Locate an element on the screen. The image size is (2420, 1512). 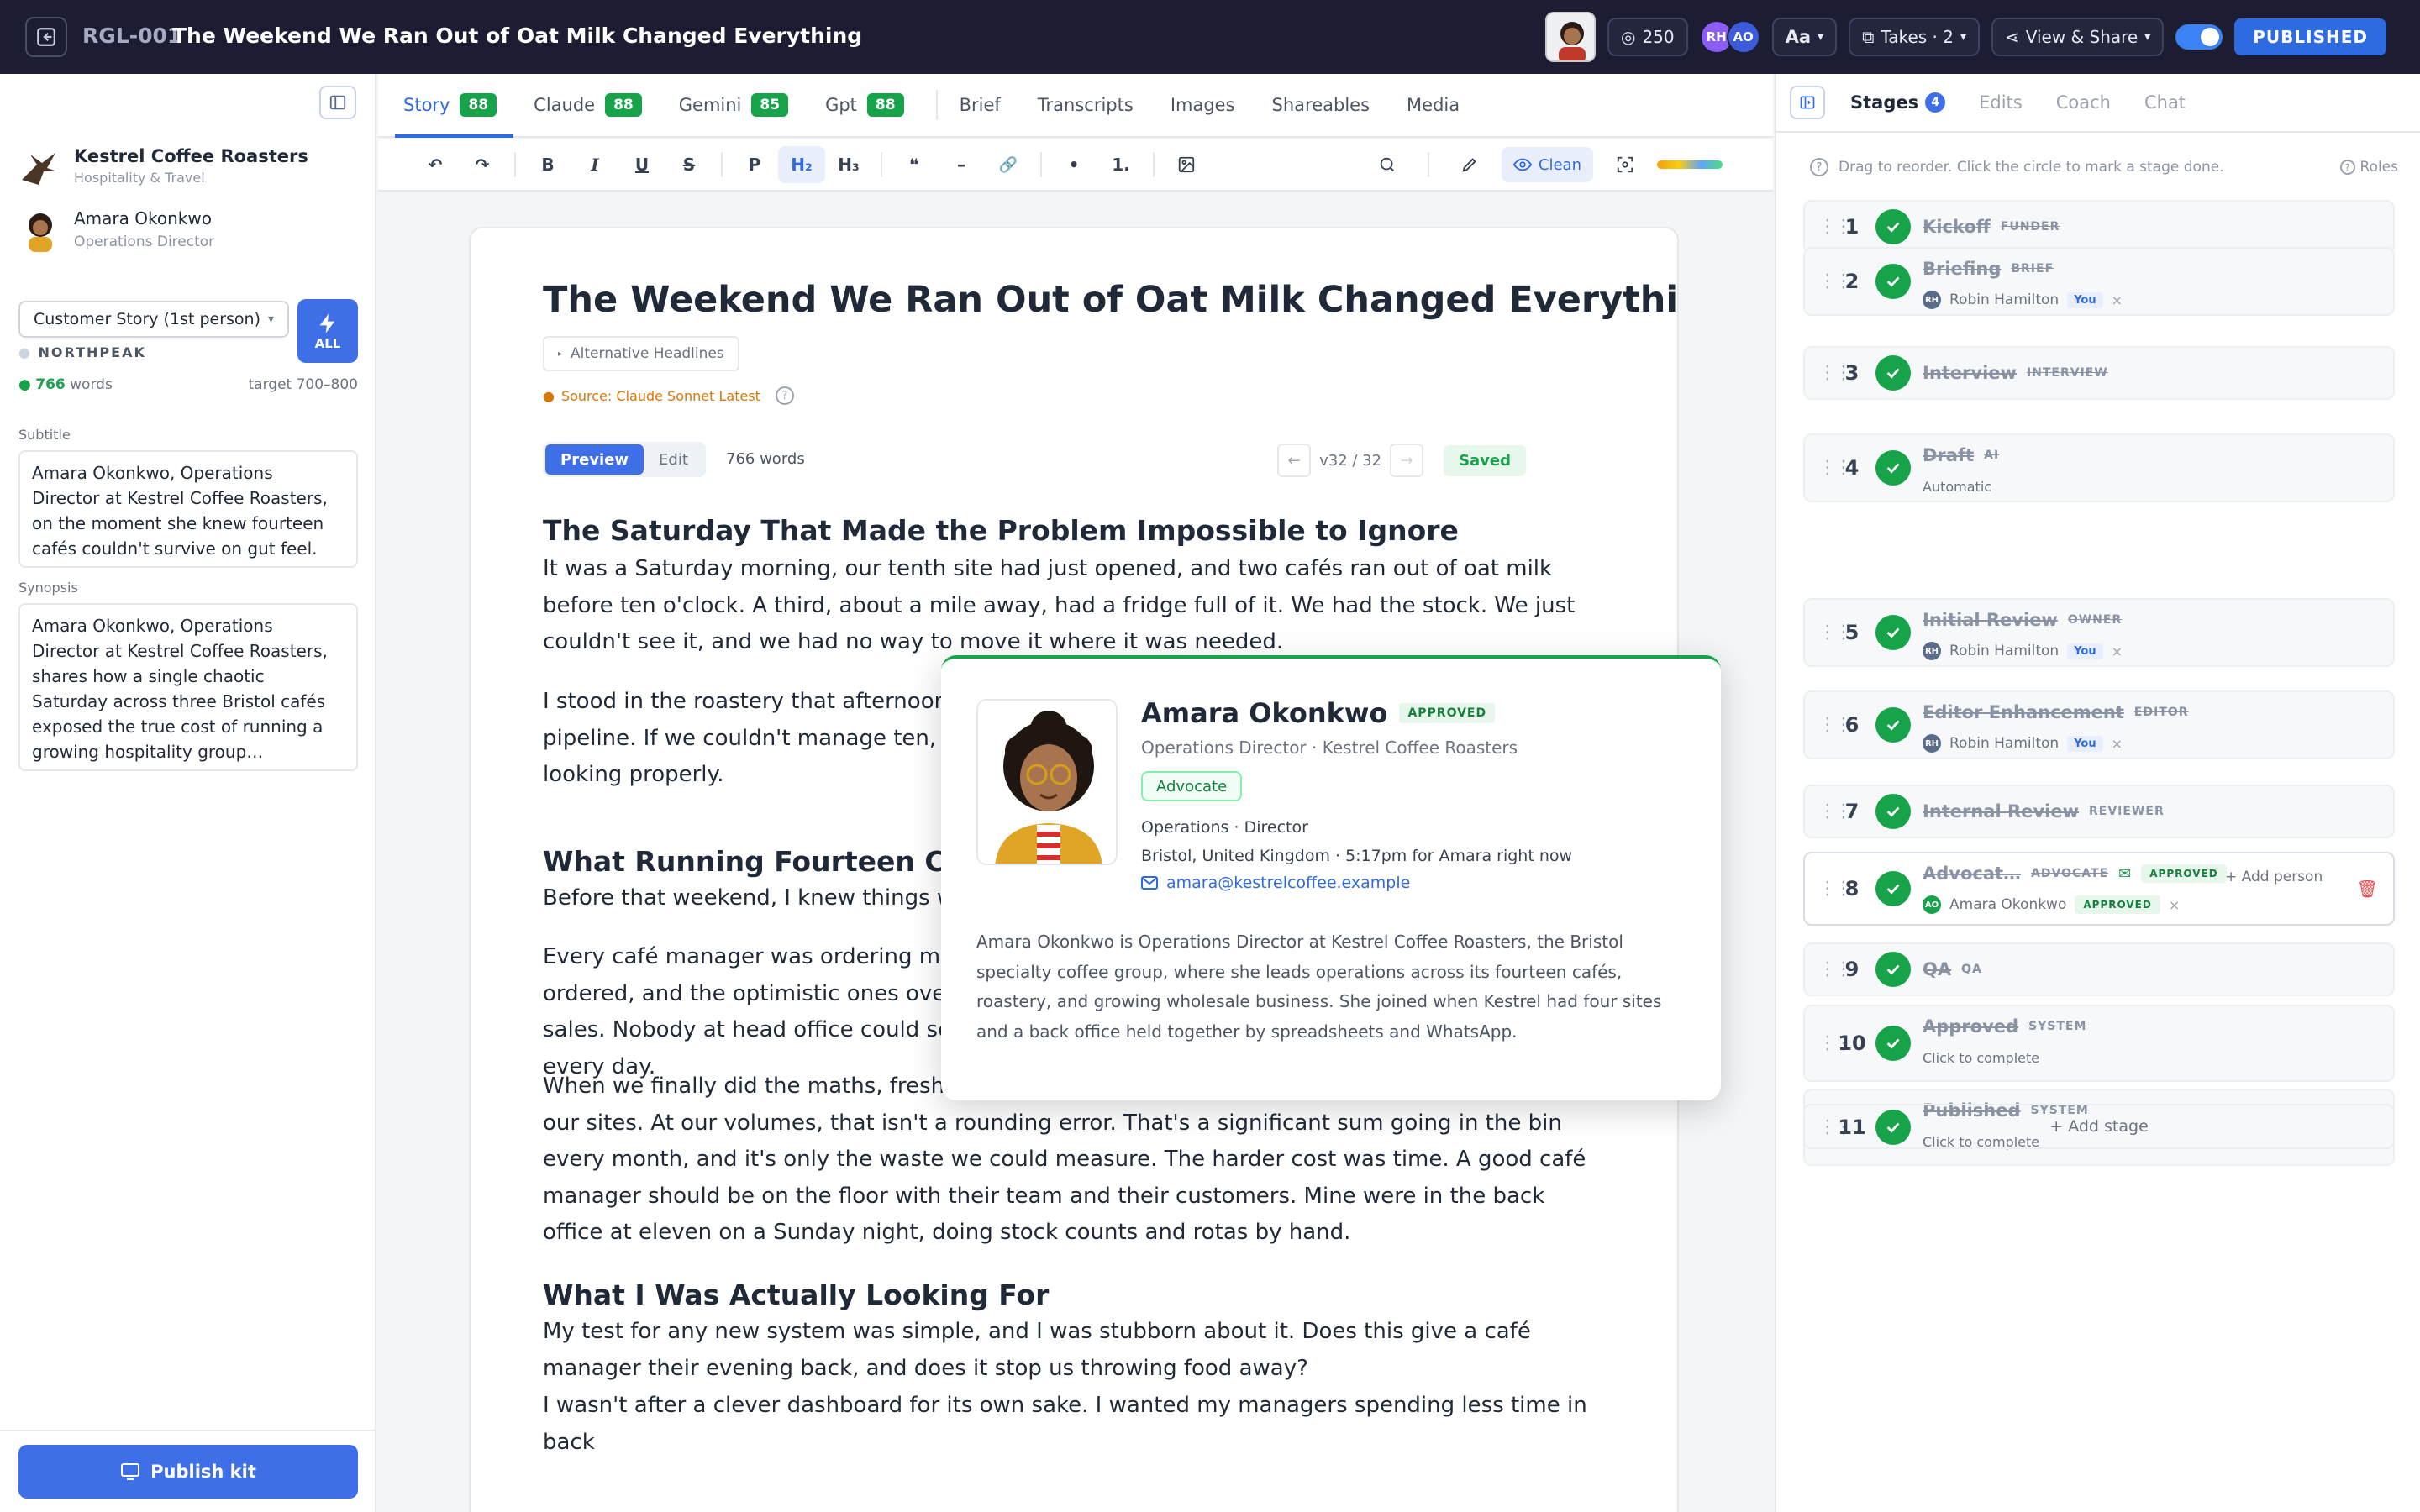
tab-label: Story is located at coordinates (427, 105).